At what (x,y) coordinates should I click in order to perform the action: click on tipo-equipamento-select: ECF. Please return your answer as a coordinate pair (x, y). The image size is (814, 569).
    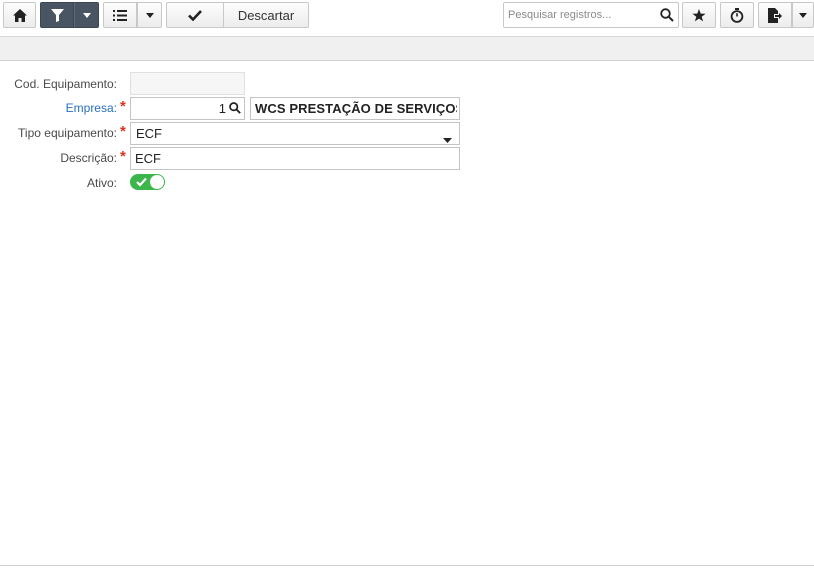
    Looking at the image, I should click on (295, 133).